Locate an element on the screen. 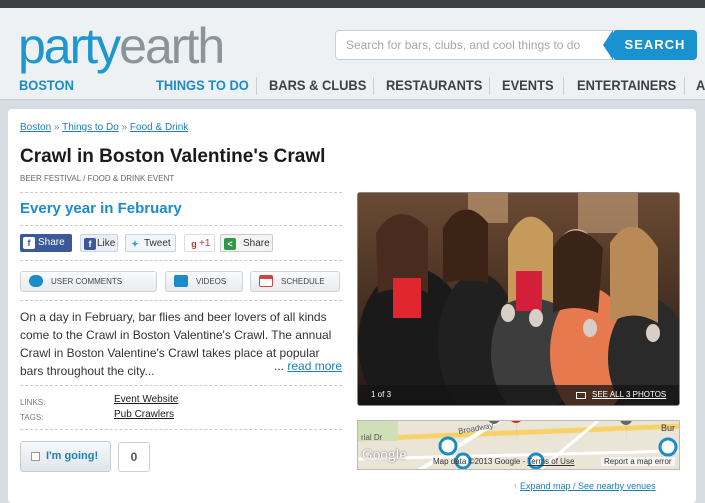  map-links: ↑ Expand map / See nearby venues is located at coordinates (584, 486).